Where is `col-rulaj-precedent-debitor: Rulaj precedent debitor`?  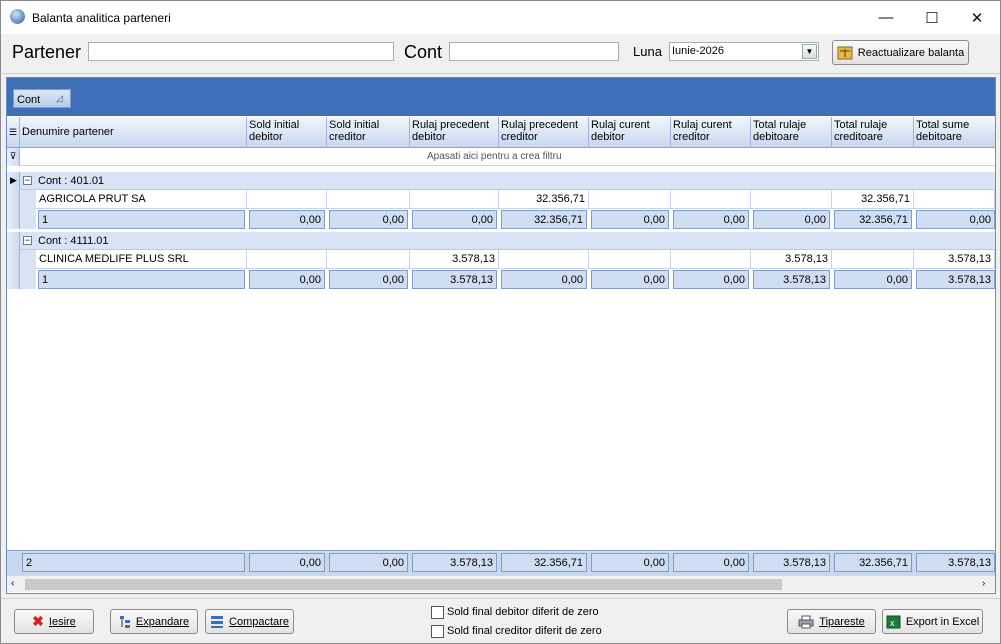
col-rulaj-precedent-debitor: Rulaj precedent debitor is located at coordinates (454, 132).